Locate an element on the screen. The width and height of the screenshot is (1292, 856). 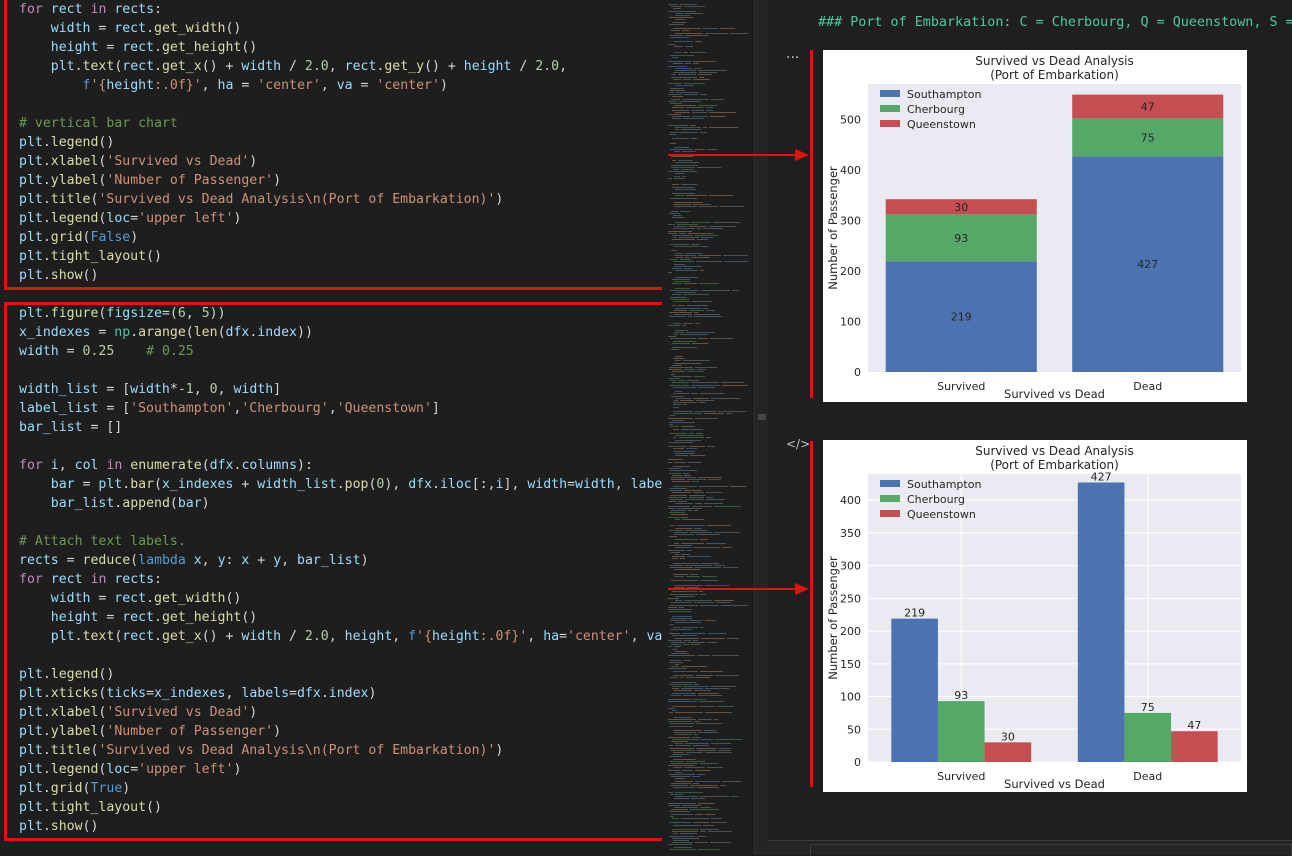
code-token: '{ is located at coordinates (98, 85).